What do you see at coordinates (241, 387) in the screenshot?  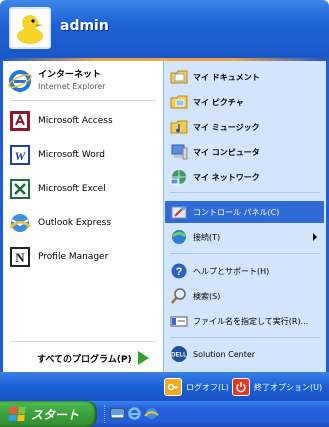 I see `power-icon` at bounding box center [241, 387].